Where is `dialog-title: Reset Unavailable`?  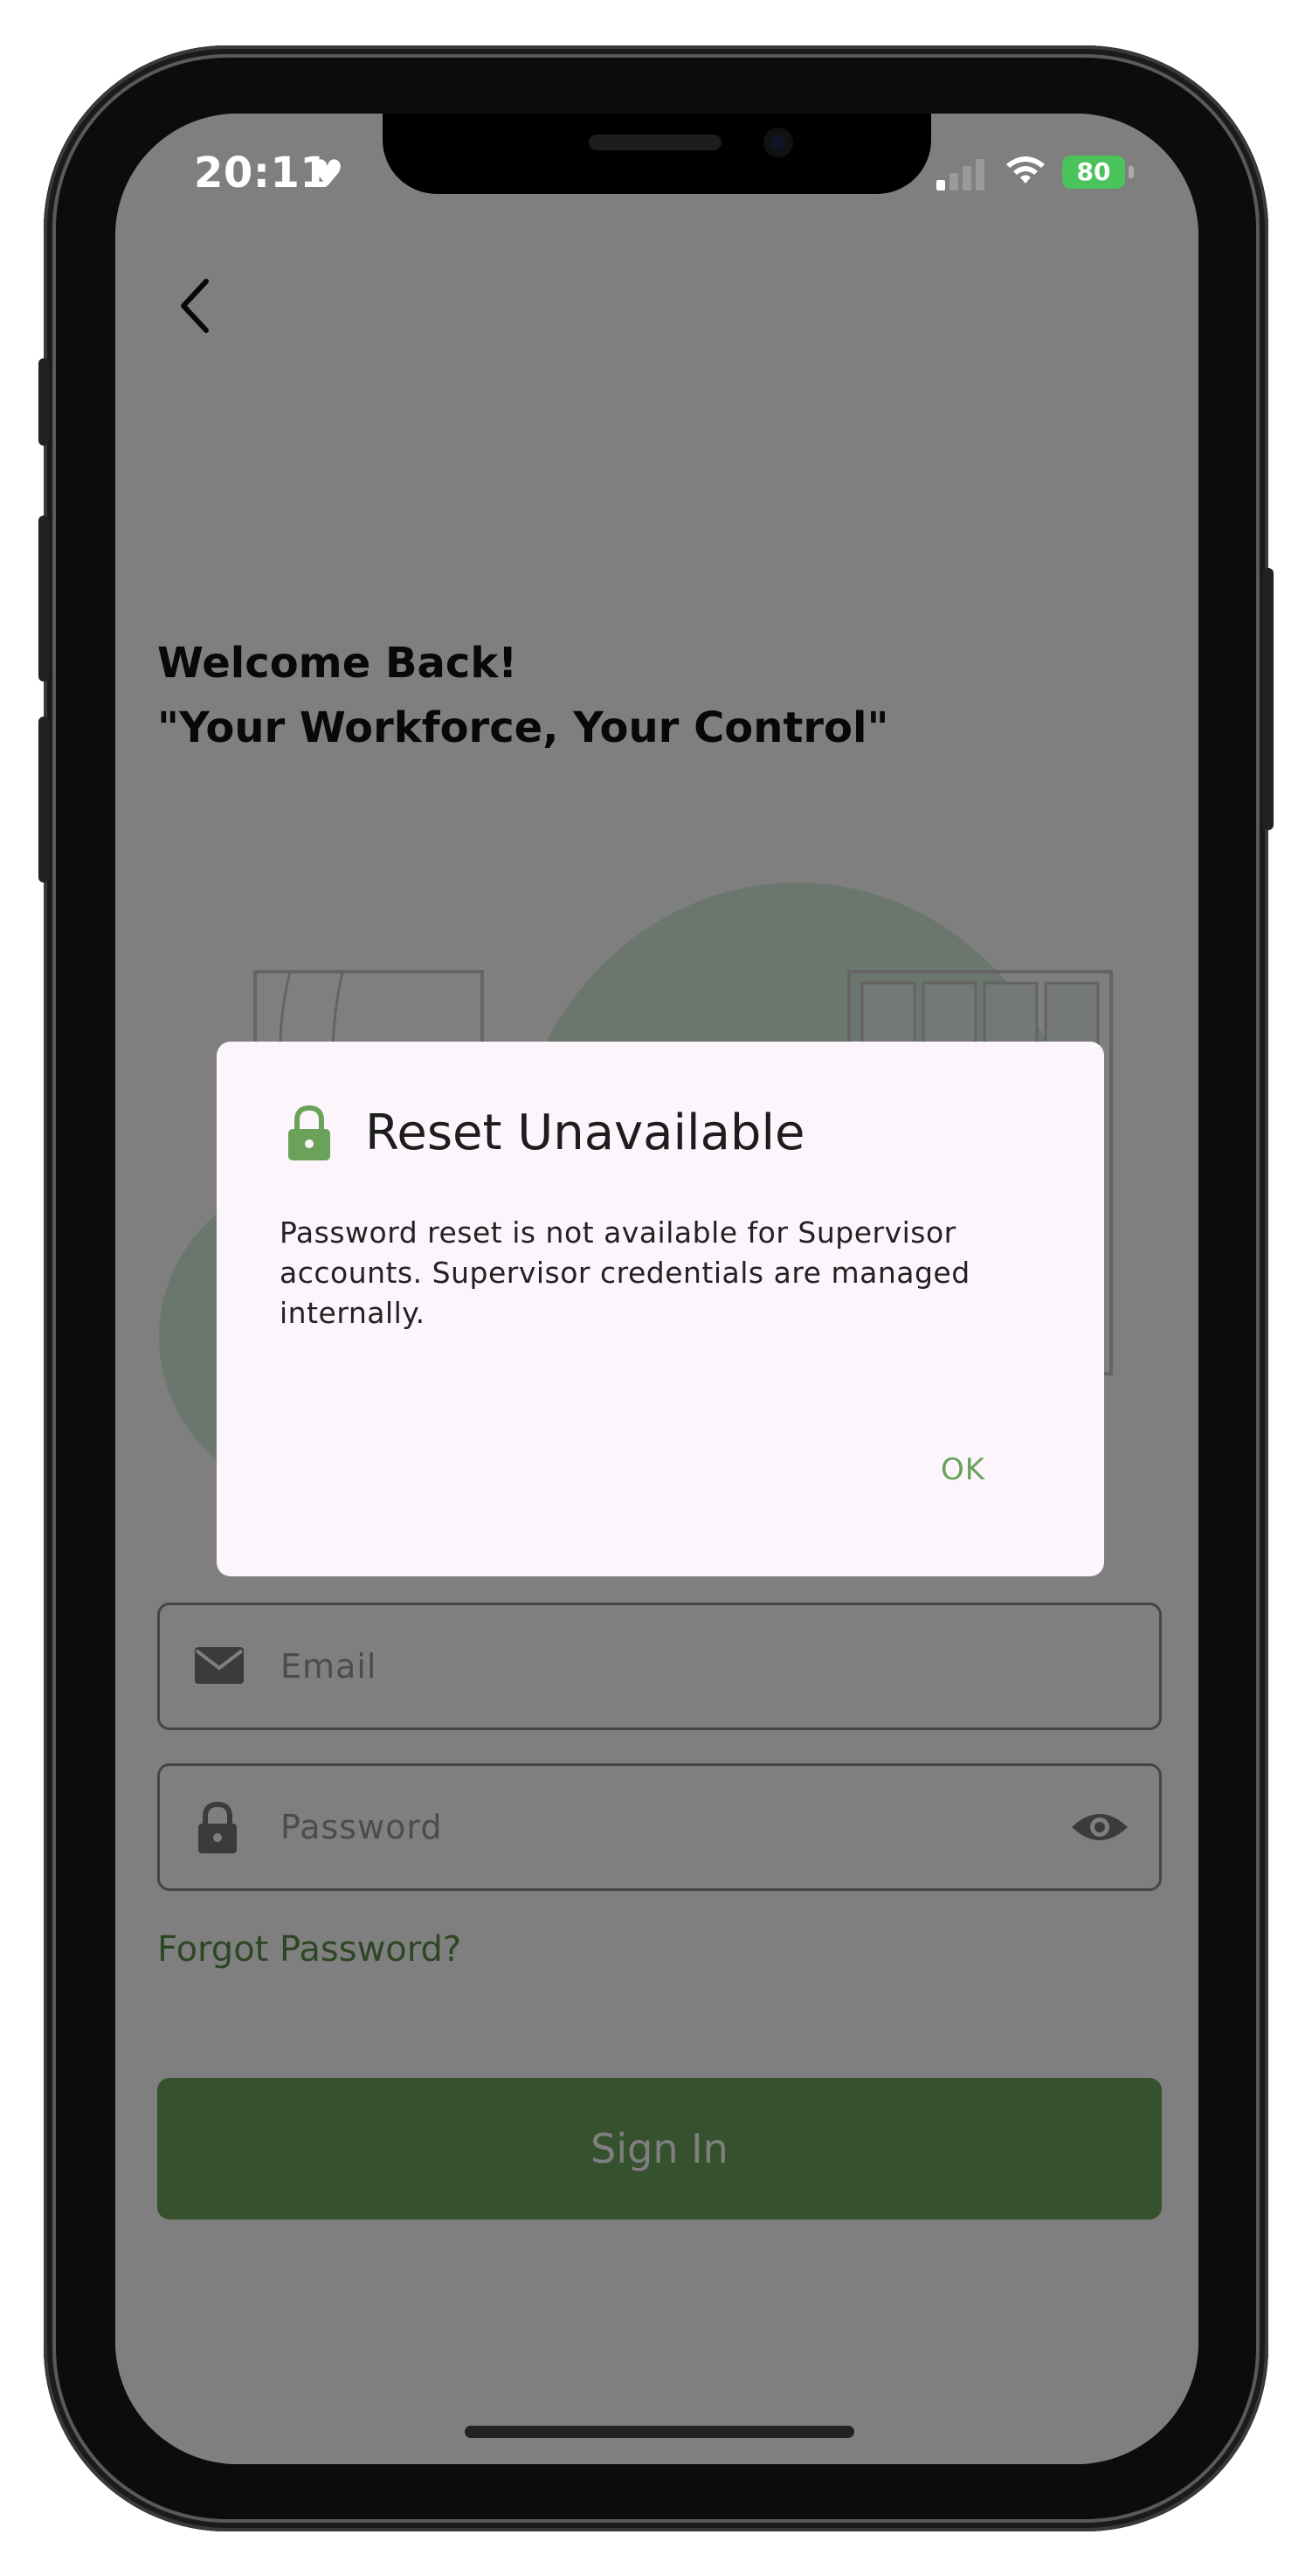 dialog-title: Reset Unavailable is located at coordinates (585, 1132).